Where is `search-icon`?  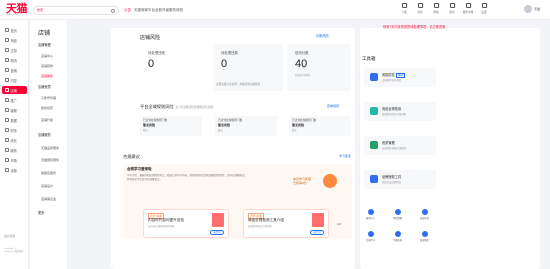
search-icon is located at coordinates (113, 11).